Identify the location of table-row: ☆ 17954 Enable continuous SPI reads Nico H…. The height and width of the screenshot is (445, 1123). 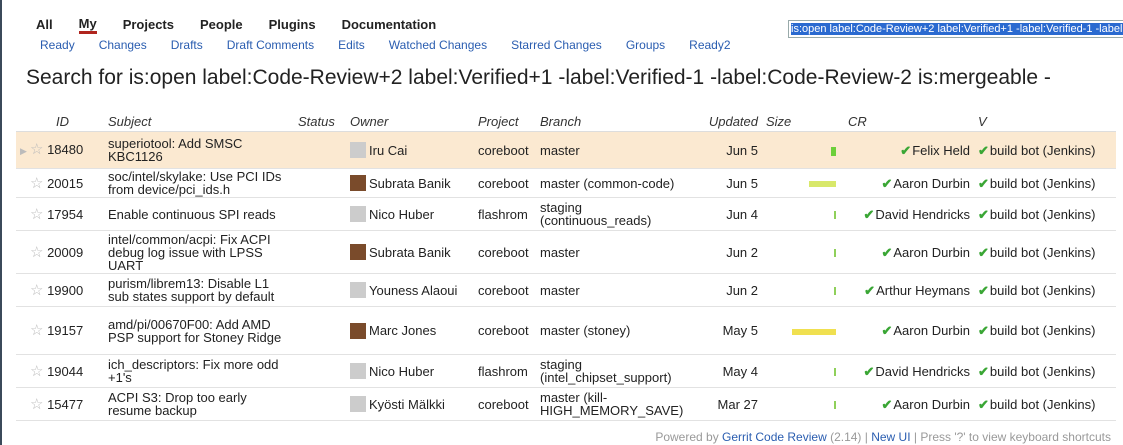
(566, 214).